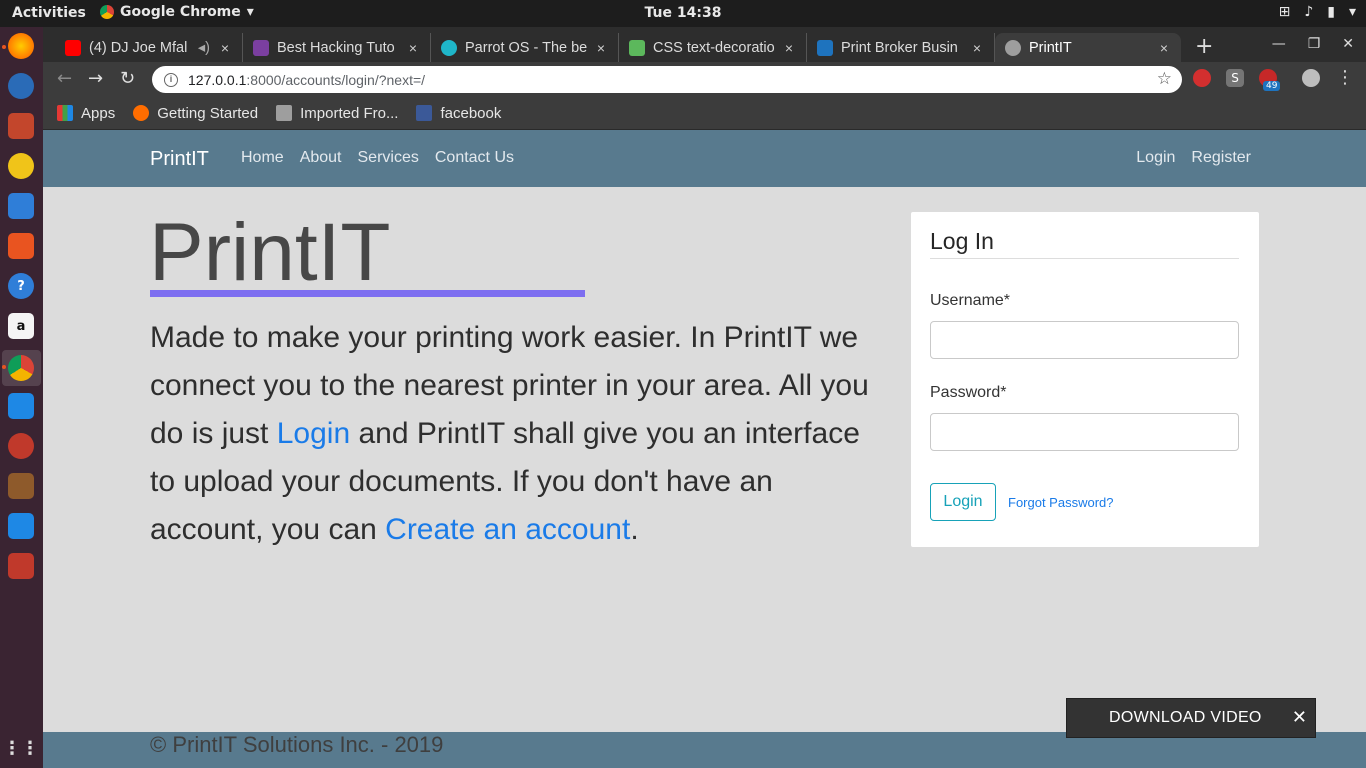 This screenshot has width=1366, height=768. Describe the element at coordinates (825, 47) in the screenshot. I see `bar-chart-icon` at that location.